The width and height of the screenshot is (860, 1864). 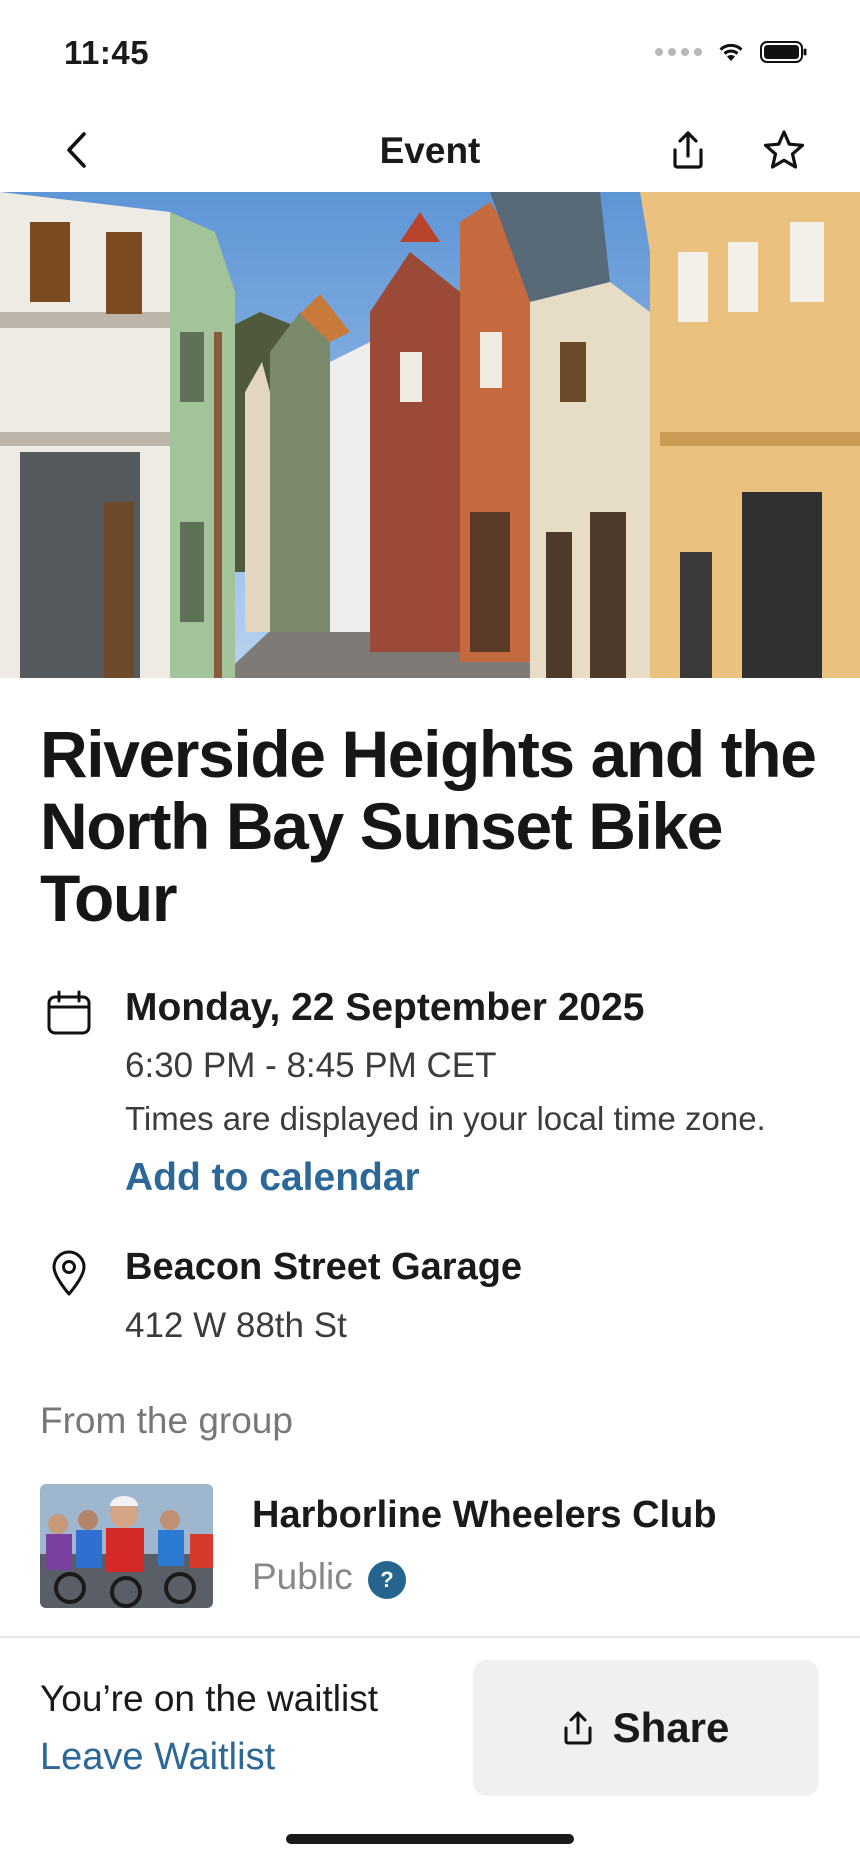 I want to click on add-to-calendar-link: Add to calendar, so click(x=272, y=1178).